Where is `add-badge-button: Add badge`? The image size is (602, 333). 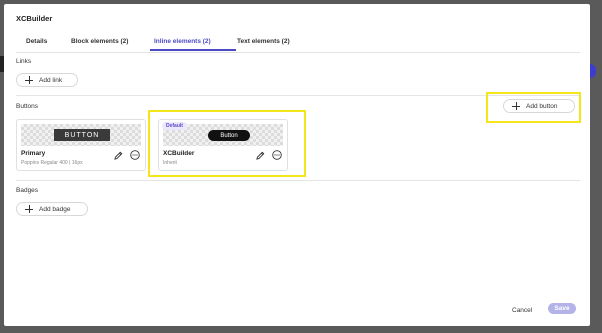 add-badge-button: Add badge is located at coordinates (52, 209).